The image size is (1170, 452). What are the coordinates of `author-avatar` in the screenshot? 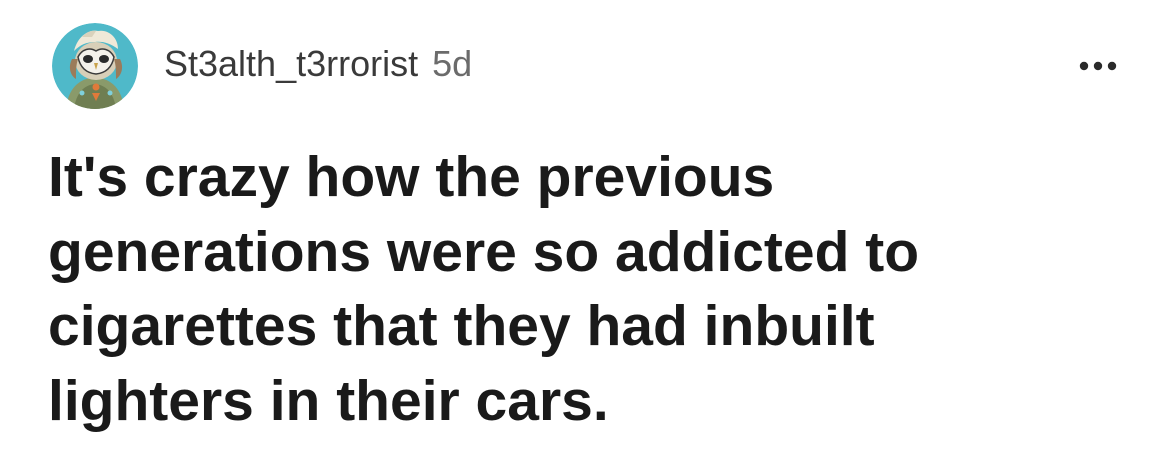 It's located at (95, 66).